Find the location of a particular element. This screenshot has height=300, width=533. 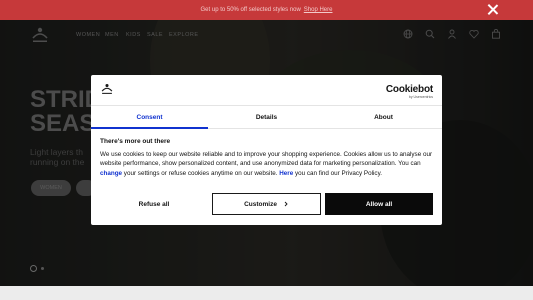

cookiebot-logo: Cookiebot by Usercentrics is located at coordinates (409, 91).